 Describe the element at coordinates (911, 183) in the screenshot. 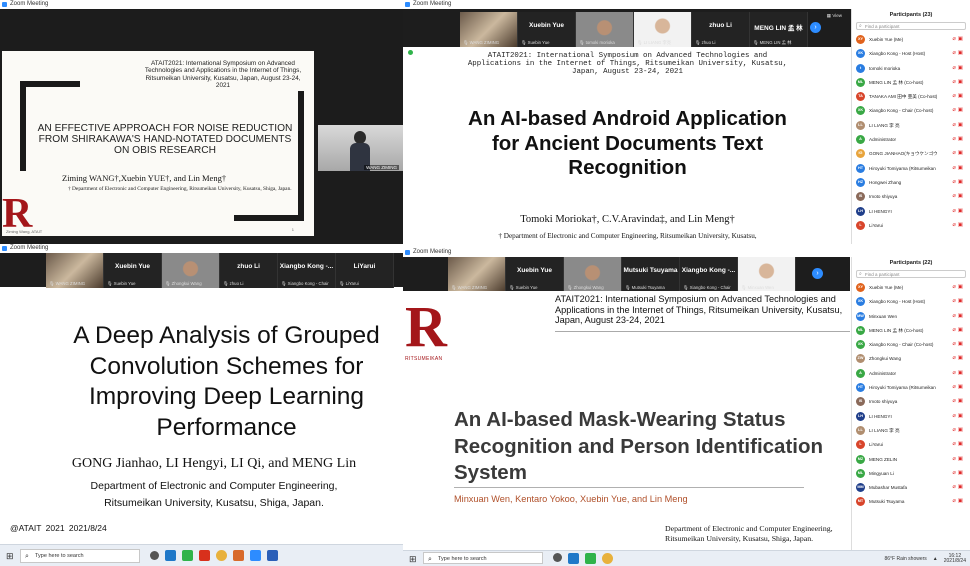

I see `participant-row: HZ Hongwei Zhang ⌀▣` at that location.